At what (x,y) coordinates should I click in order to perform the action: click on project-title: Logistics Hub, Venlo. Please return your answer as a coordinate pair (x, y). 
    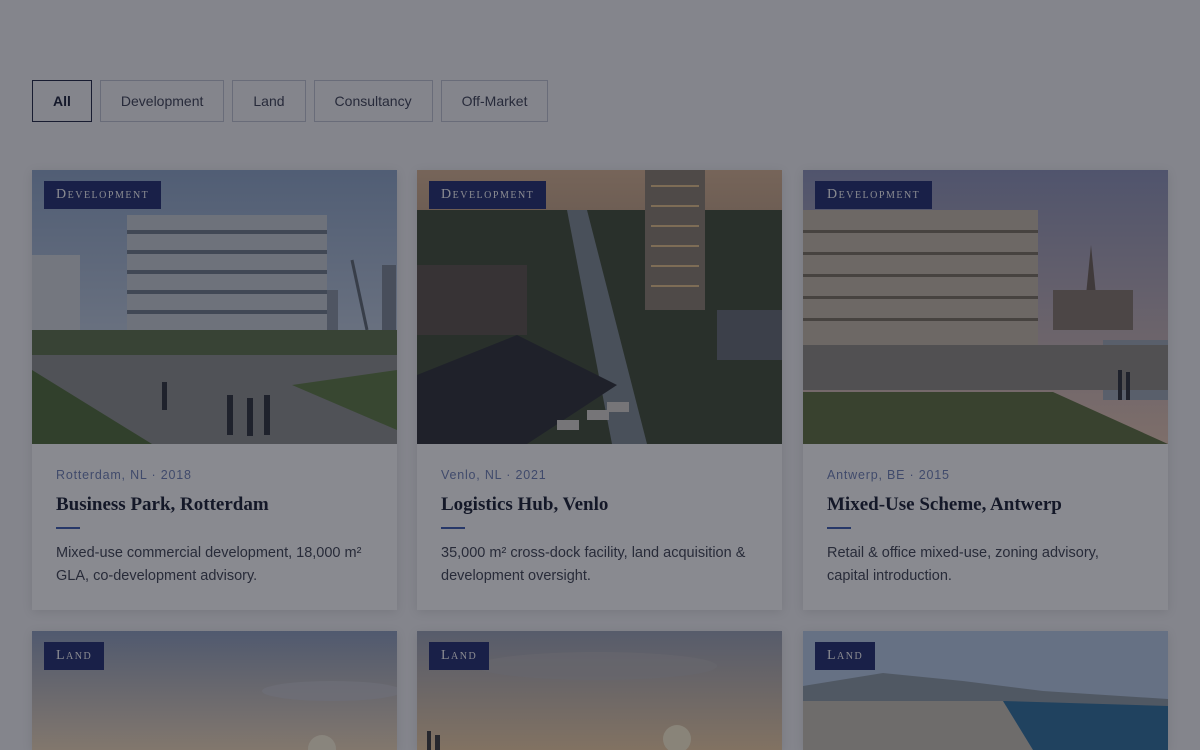
    Looking at the image, I should click on (599, 505).